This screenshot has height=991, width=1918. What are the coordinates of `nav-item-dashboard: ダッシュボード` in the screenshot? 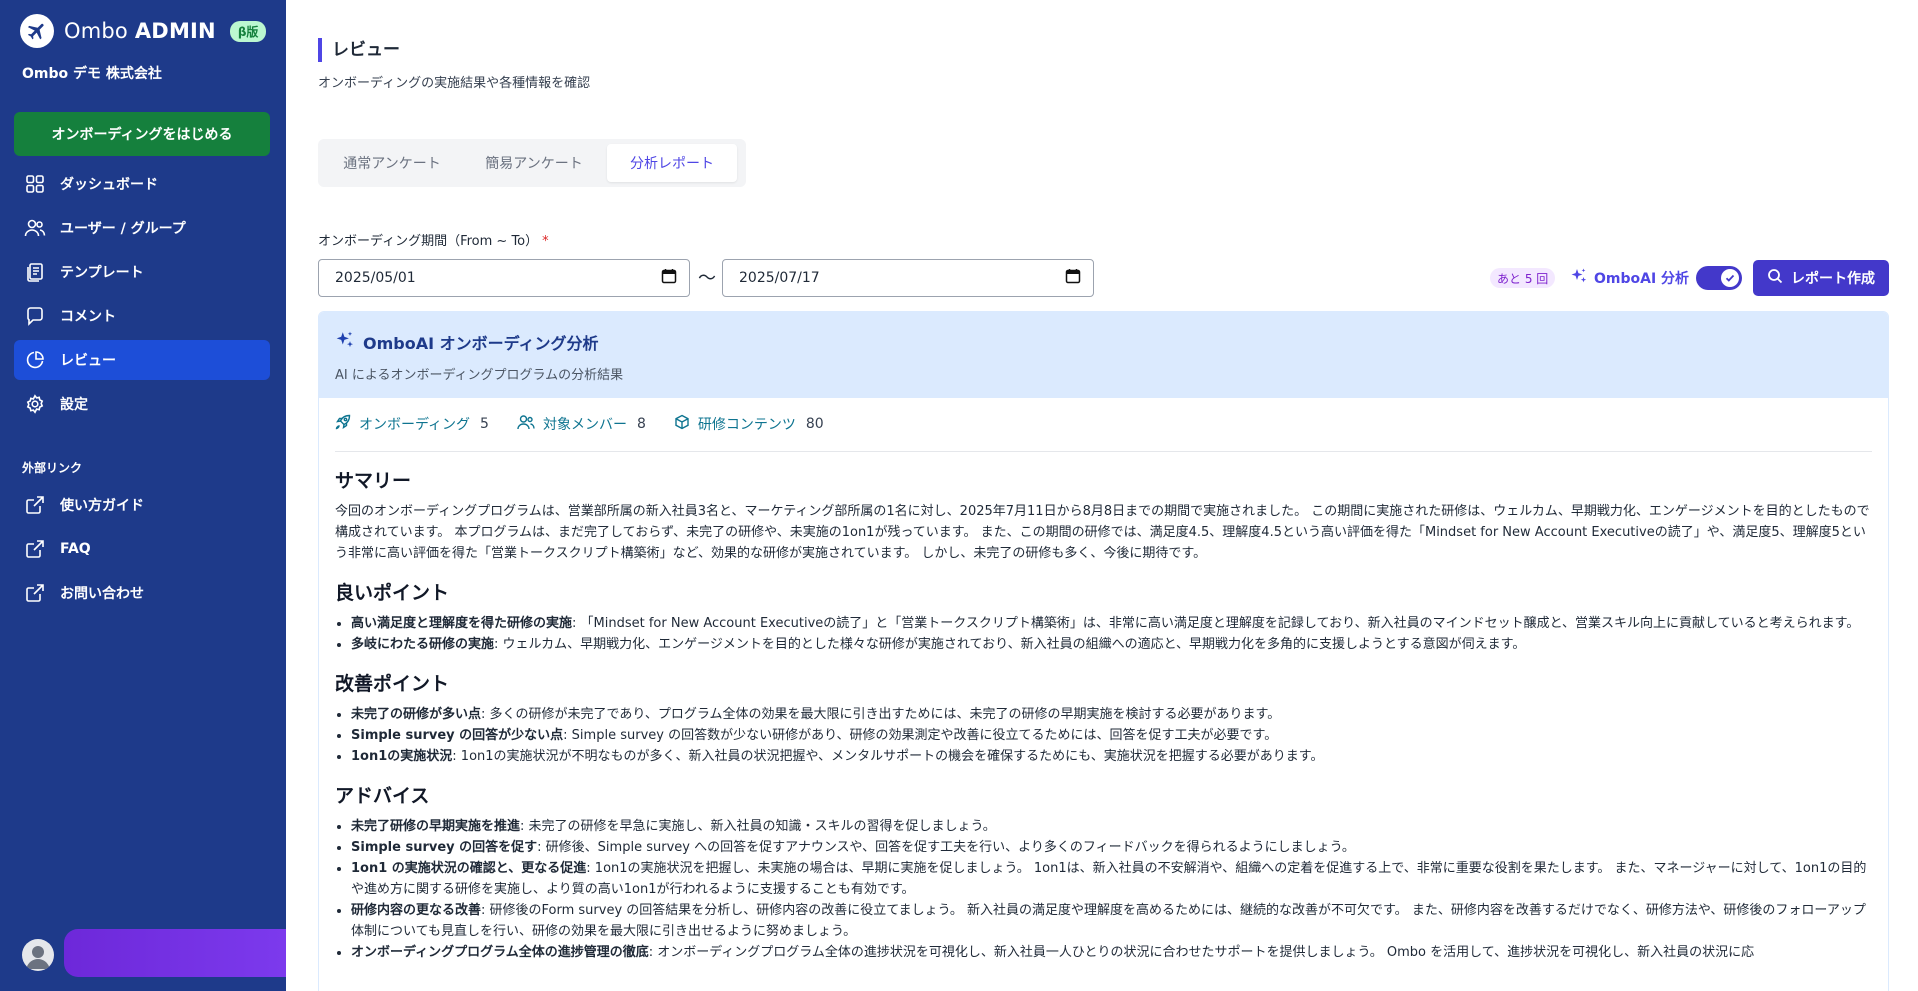 It's located at (142, 184).